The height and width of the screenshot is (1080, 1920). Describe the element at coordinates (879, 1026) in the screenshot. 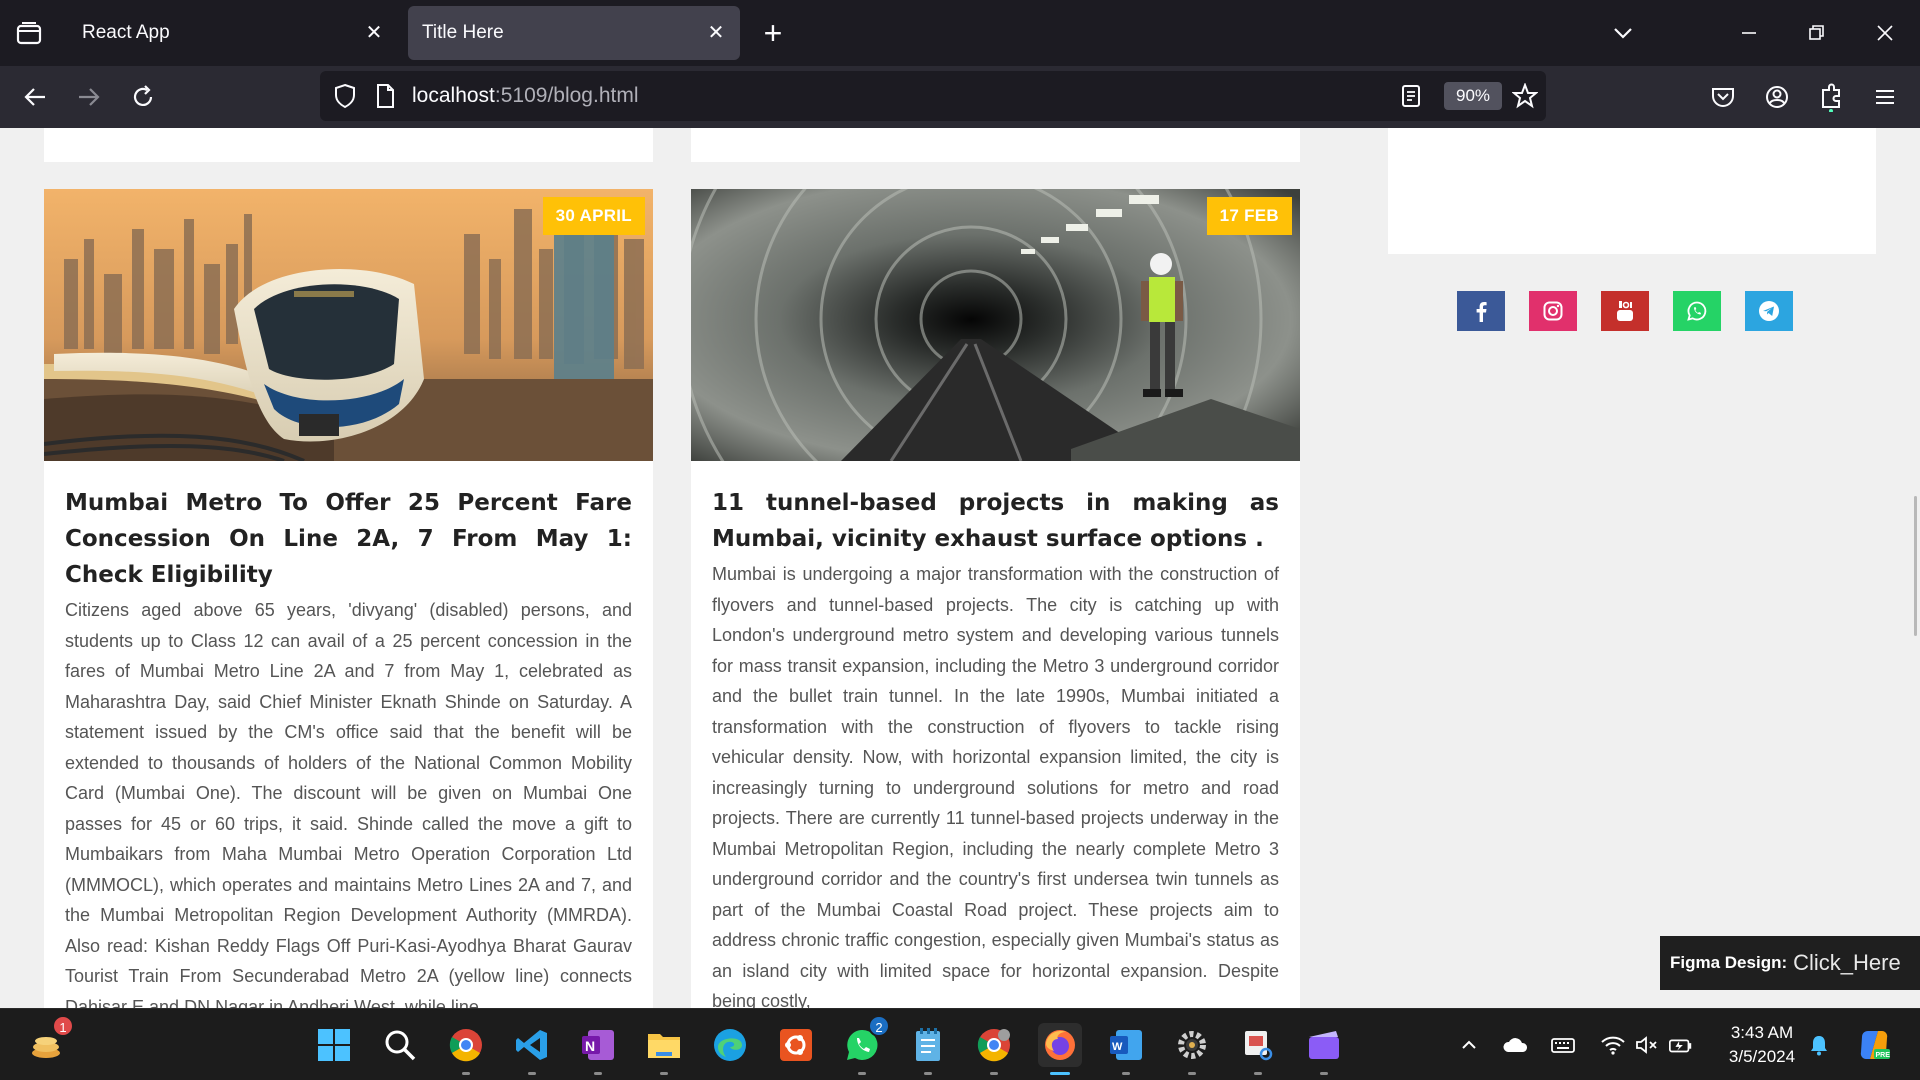

I see `whatsapp-badge: 2` at that location.